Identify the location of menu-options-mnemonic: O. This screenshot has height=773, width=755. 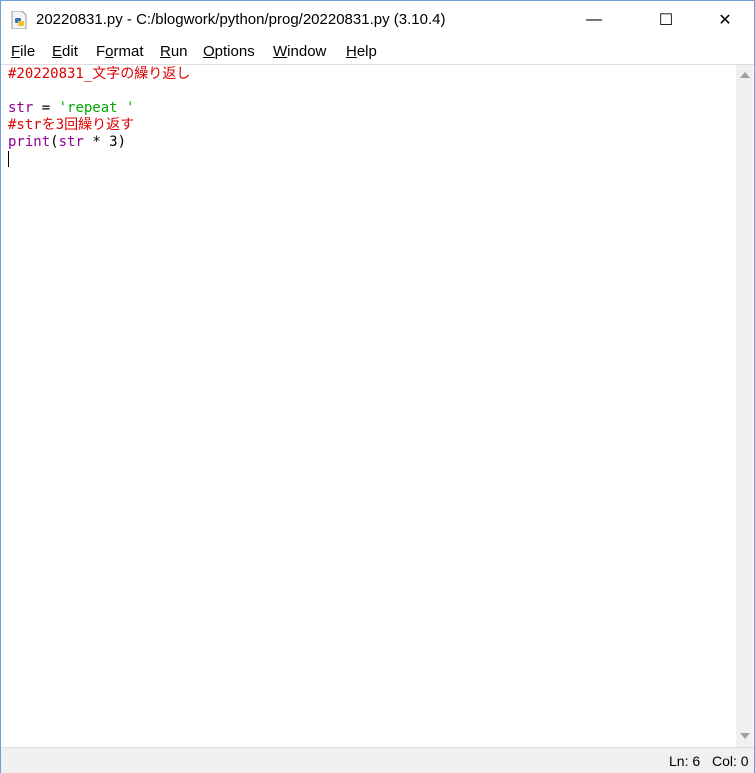
(209, 51).